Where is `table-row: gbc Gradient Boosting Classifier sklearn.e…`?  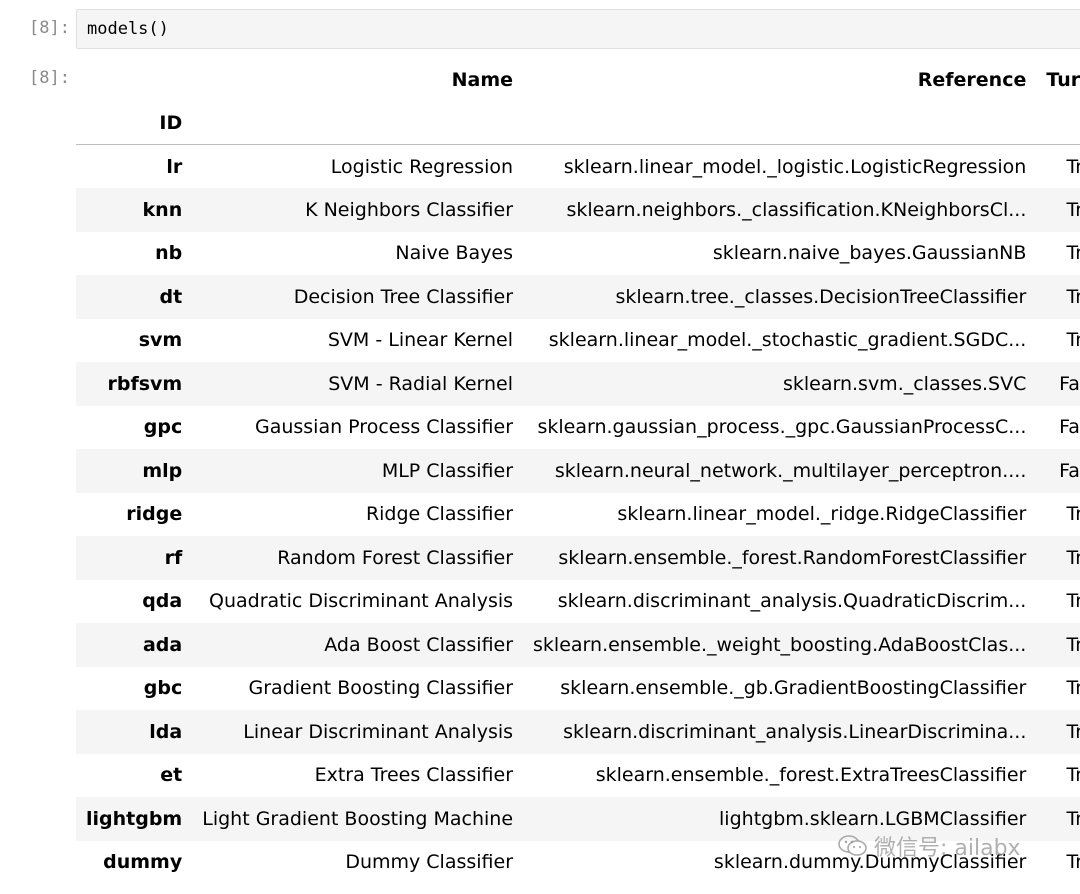 table-row: gbc Gradient Boosting Classifier sklearn.e… is located at coordinates (578, 689).